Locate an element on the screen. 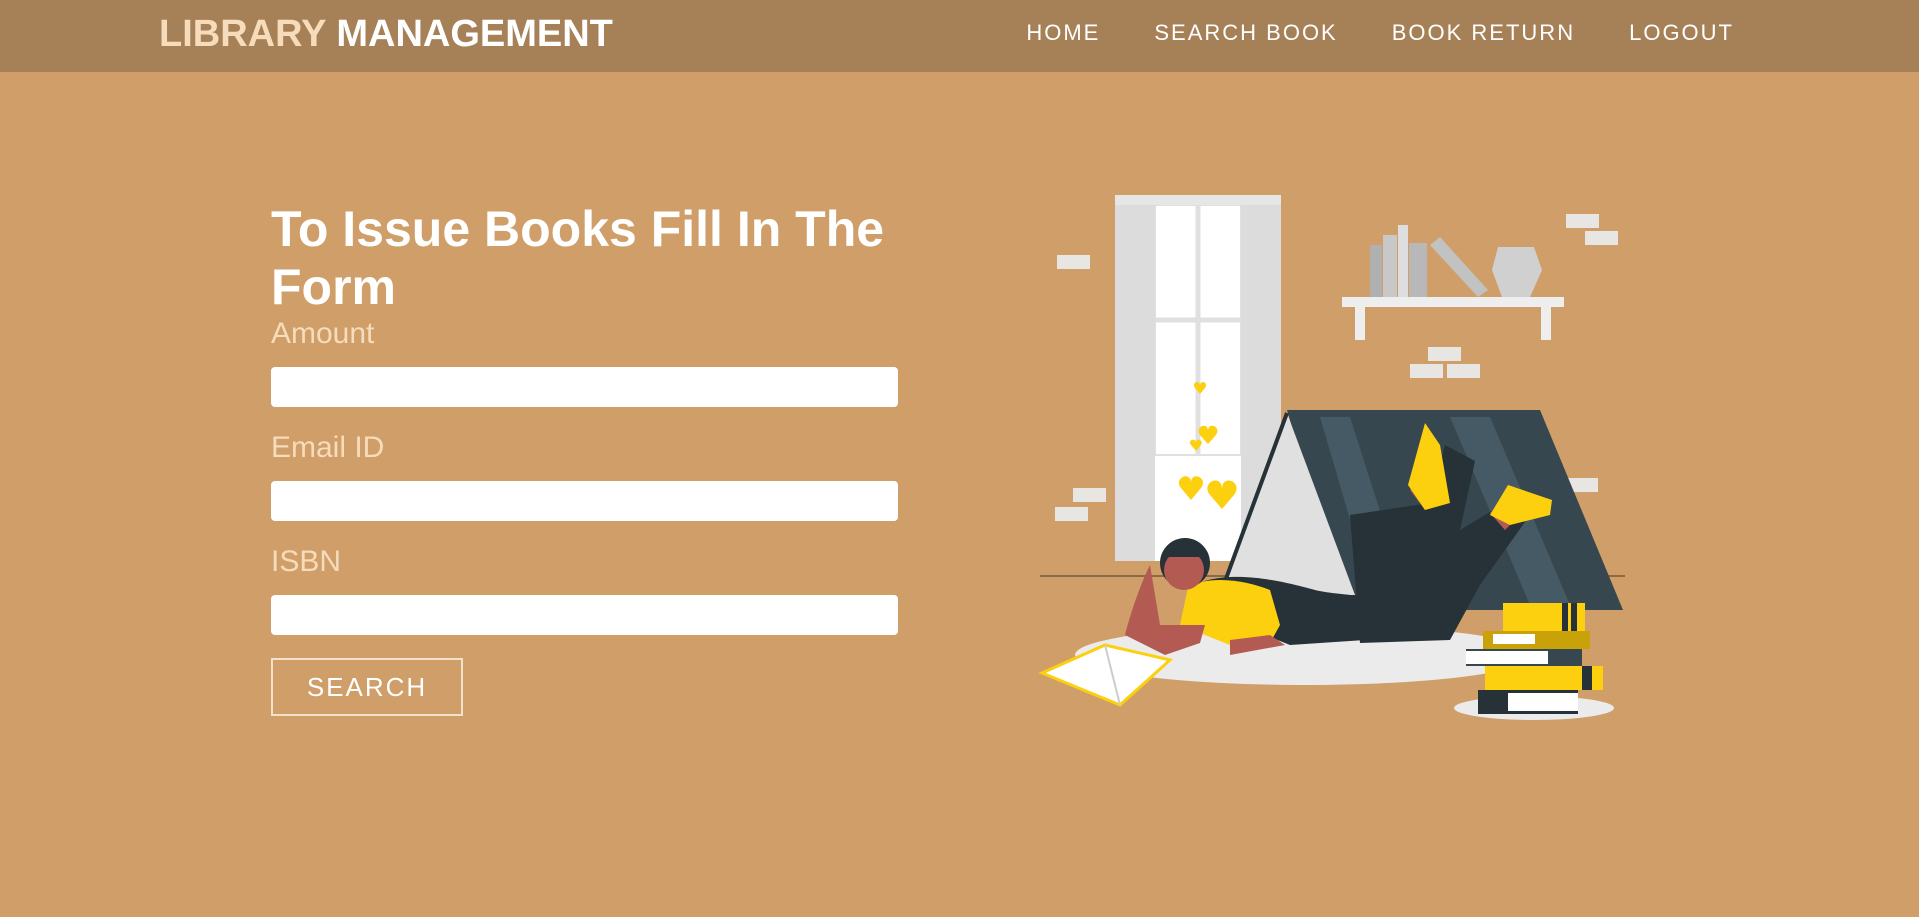 The image size is (1919, 917). brand-logo: LIBRARY MANAGEMENT is located at coordinates (386, 34).